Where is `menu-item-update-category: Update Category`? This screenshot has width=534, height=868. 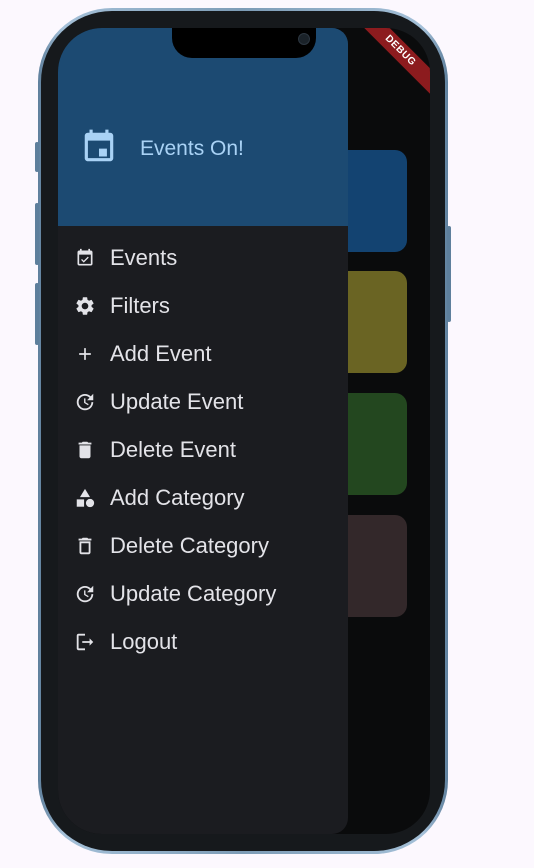 menu-item-update-category: Update Category is located at coordinates (203, 594).